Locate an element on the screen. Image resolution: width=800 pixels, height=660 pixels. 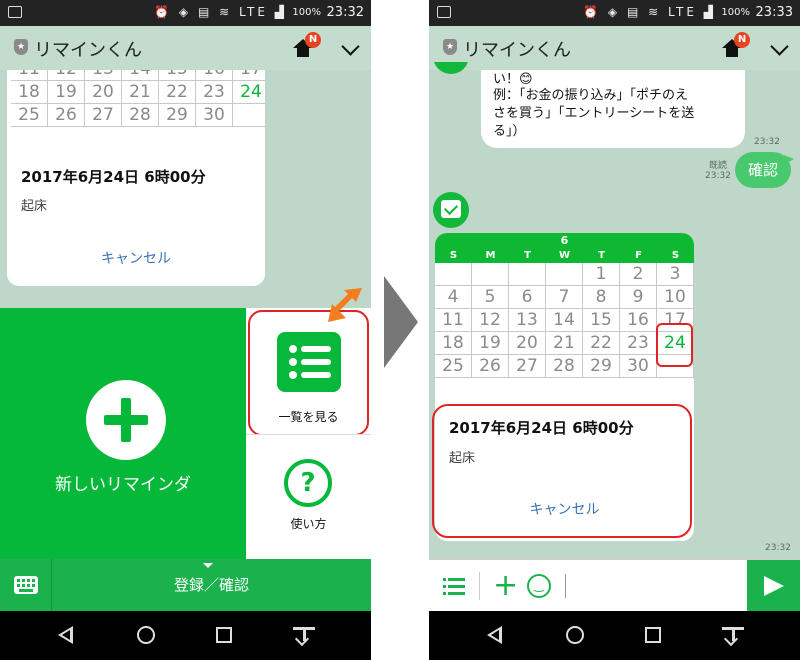
calendar-day: 1 is located at coordinates (601, 274).